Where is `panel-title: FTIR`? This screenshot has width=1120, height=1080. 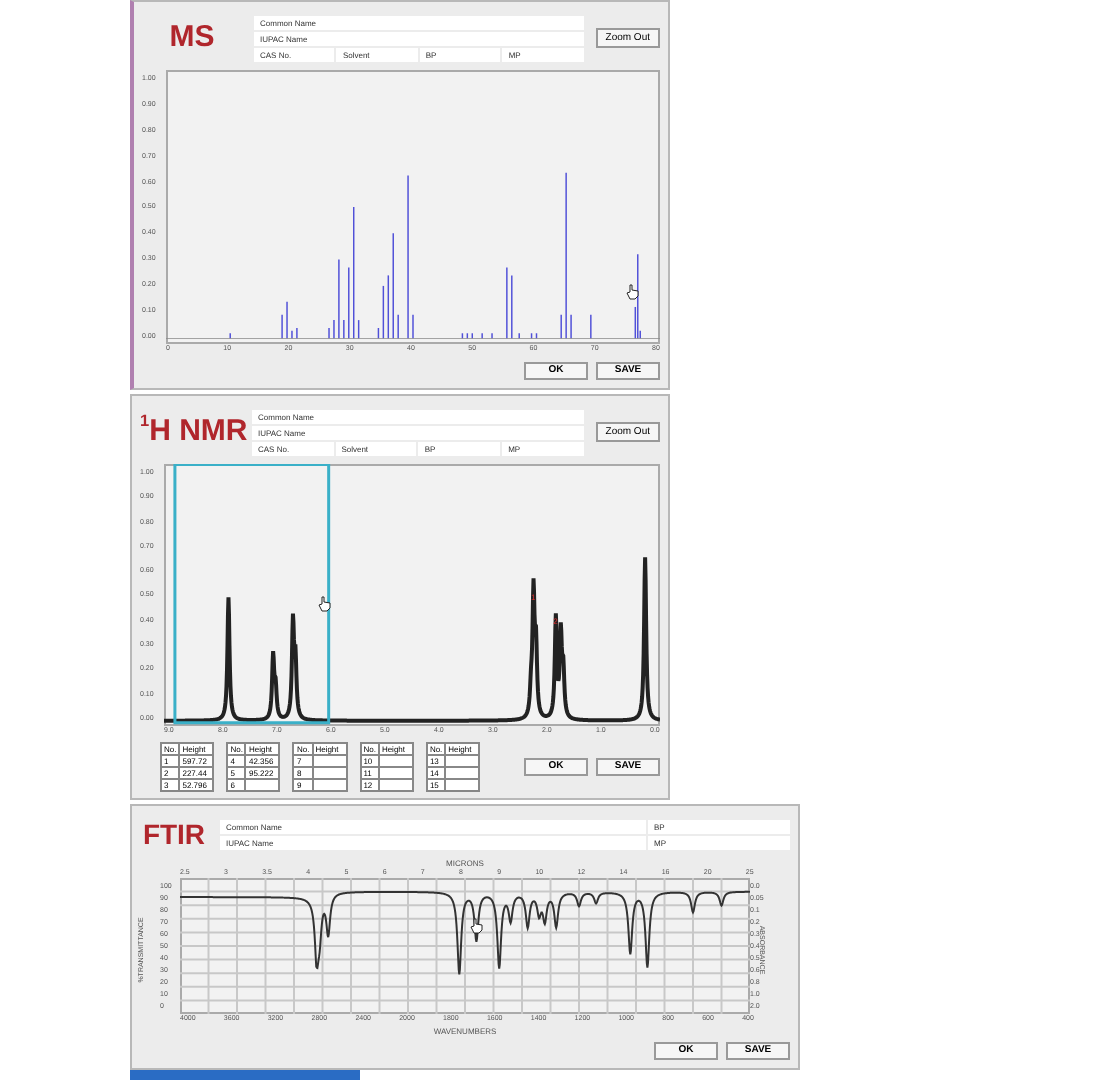 panel-title: FTIR is located at coordinates (174, 834).